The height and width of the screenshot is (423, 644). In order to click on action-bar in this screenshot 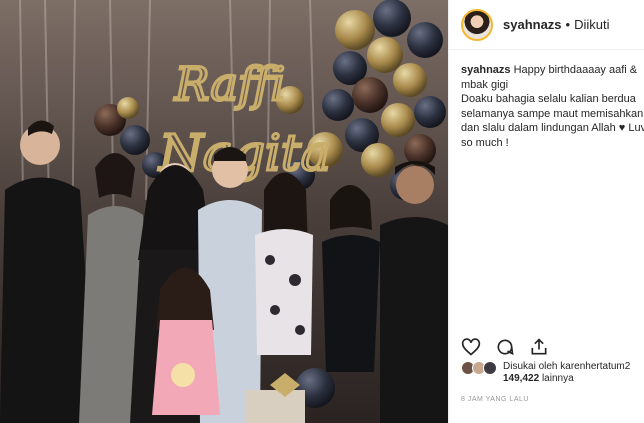, I will do `click(505, 348)`.